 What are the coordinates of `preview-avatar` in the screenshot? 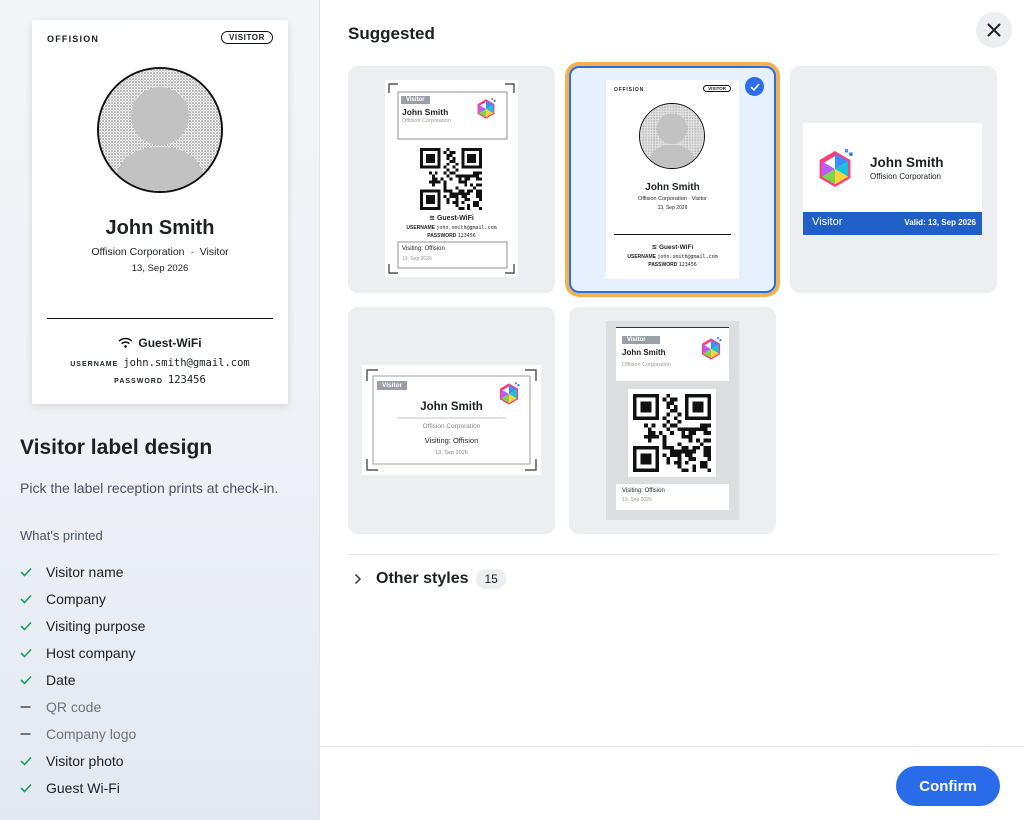 It's located at (160, 130).